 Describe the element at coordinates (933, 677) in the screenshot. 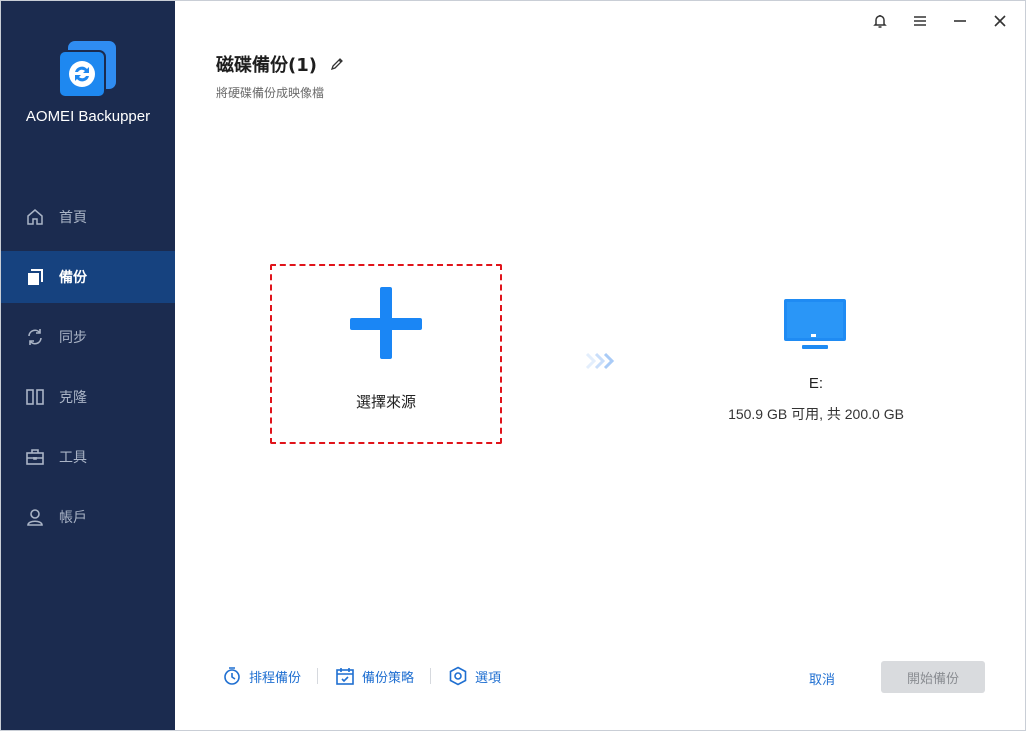

I see `start-backup-button: 開始備份` at that location.